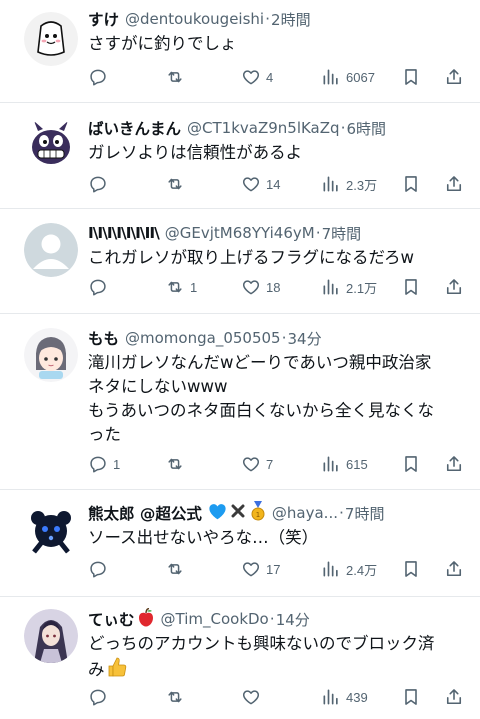  I want to click on views-count: 2.3万, so click(362, 185).